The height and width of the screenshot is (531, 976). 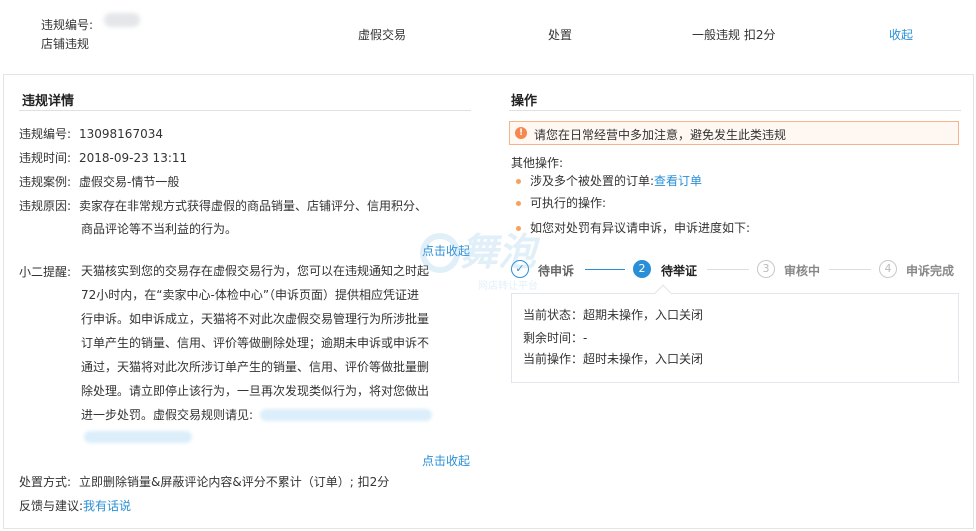 What do you see at coordinates (250, 295) in the screenshot?
I see `tip-line: 72小时内，在“卖家中心-体检中心”（申诉页面）提供相应凭证进` at bounding box center [250, 295].